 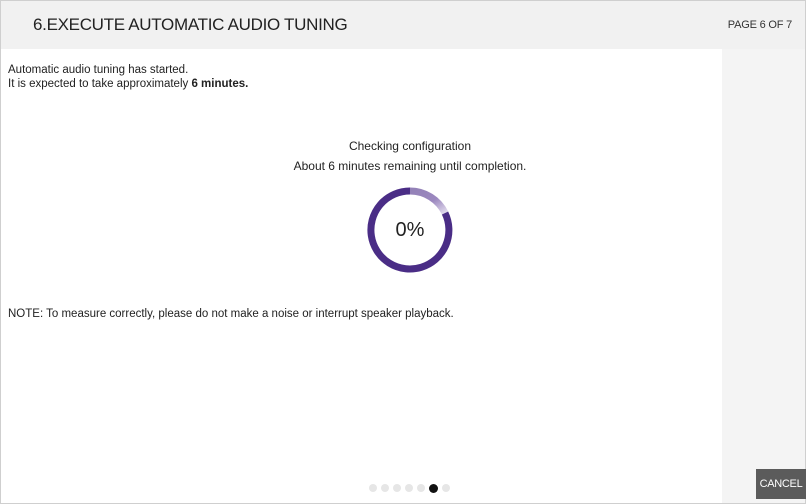 I want to click on status-title: Checking configuration, so click(x=410, y=146).